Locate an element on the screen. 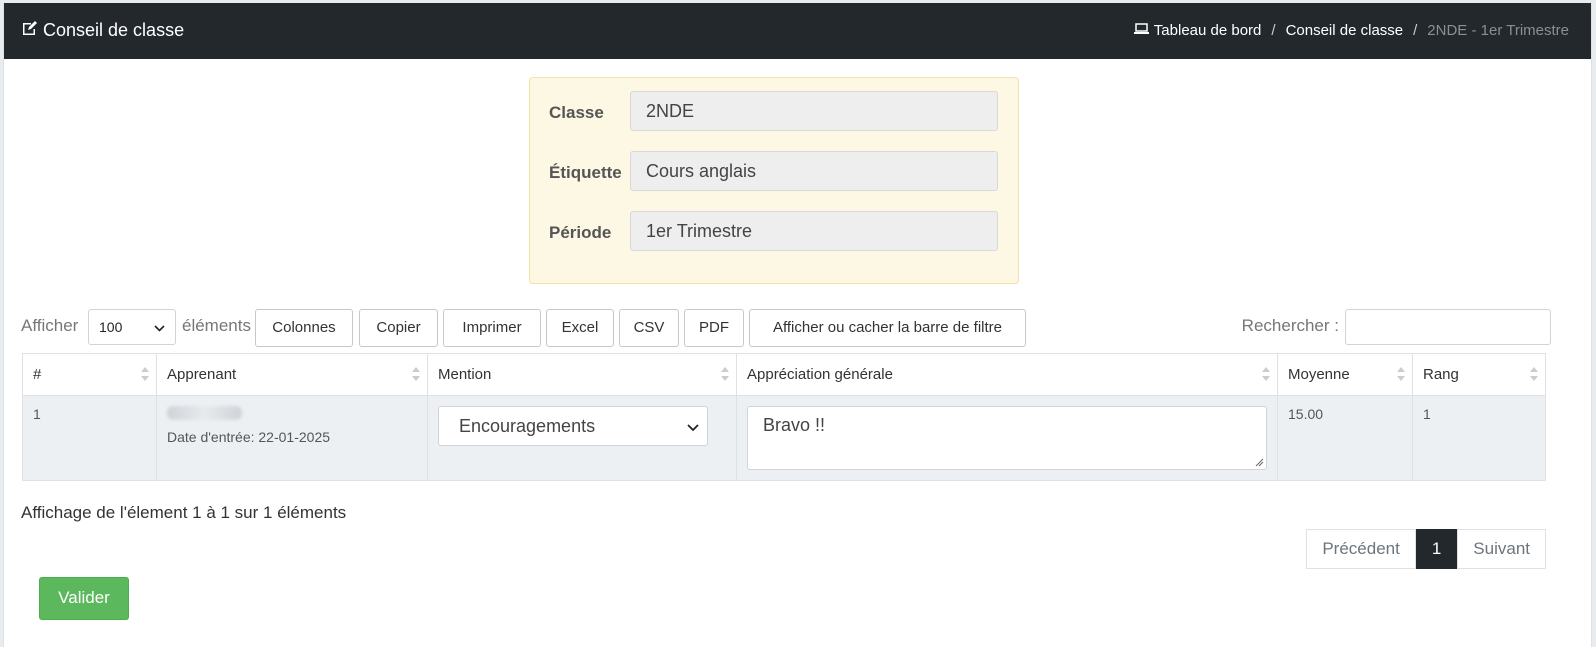 The image size is (1596, 647). periode-label: Période is located at coordinates (580, 232).